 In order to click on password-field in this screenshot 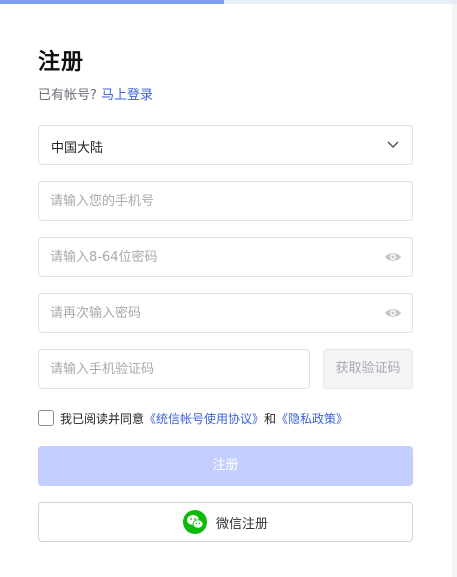, I will do `click(225, 257)`.